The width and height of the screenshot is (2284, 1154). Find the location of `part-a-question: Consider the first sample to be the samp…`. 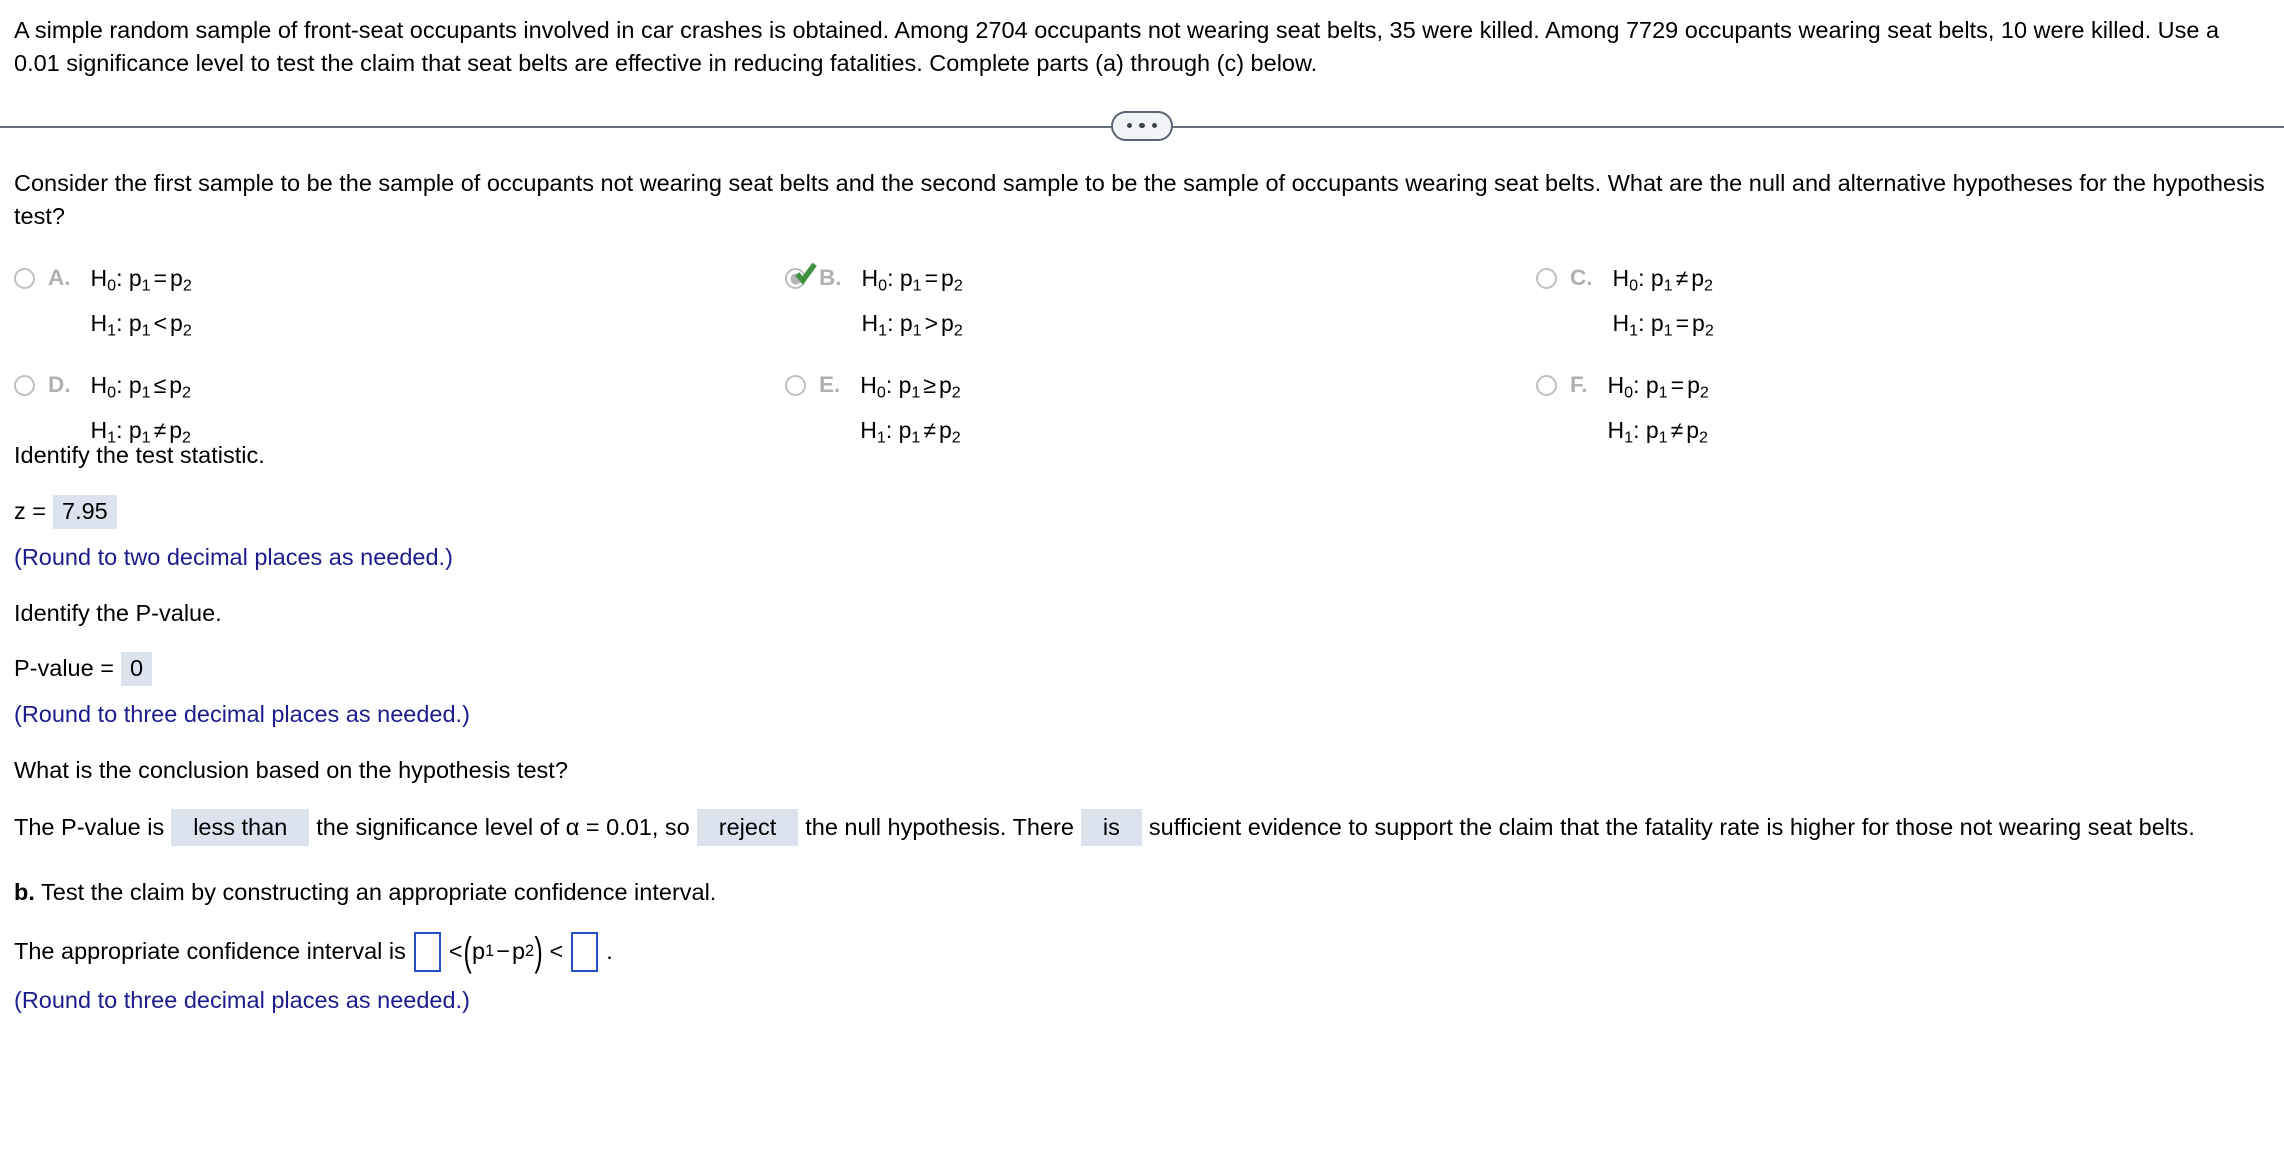

part-a-question: Consider the first sample to be the samp… is located at coordinates (1139, 199).